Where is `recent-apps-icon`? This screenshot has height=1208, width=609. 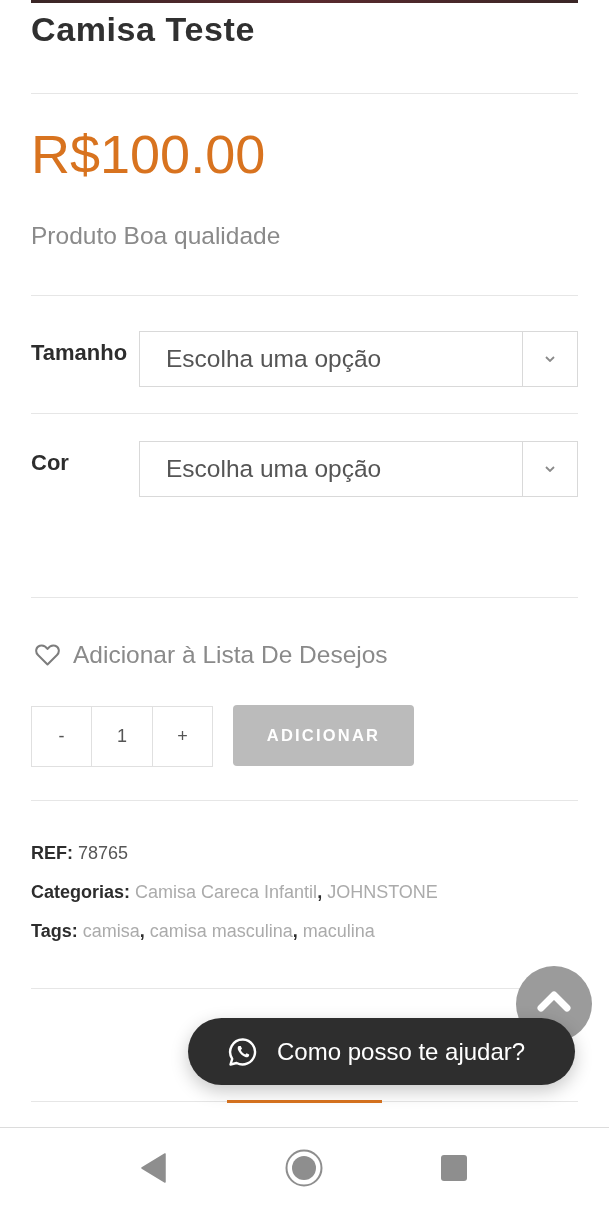 recent-apps-icon is located at coordinates (453, 1168).